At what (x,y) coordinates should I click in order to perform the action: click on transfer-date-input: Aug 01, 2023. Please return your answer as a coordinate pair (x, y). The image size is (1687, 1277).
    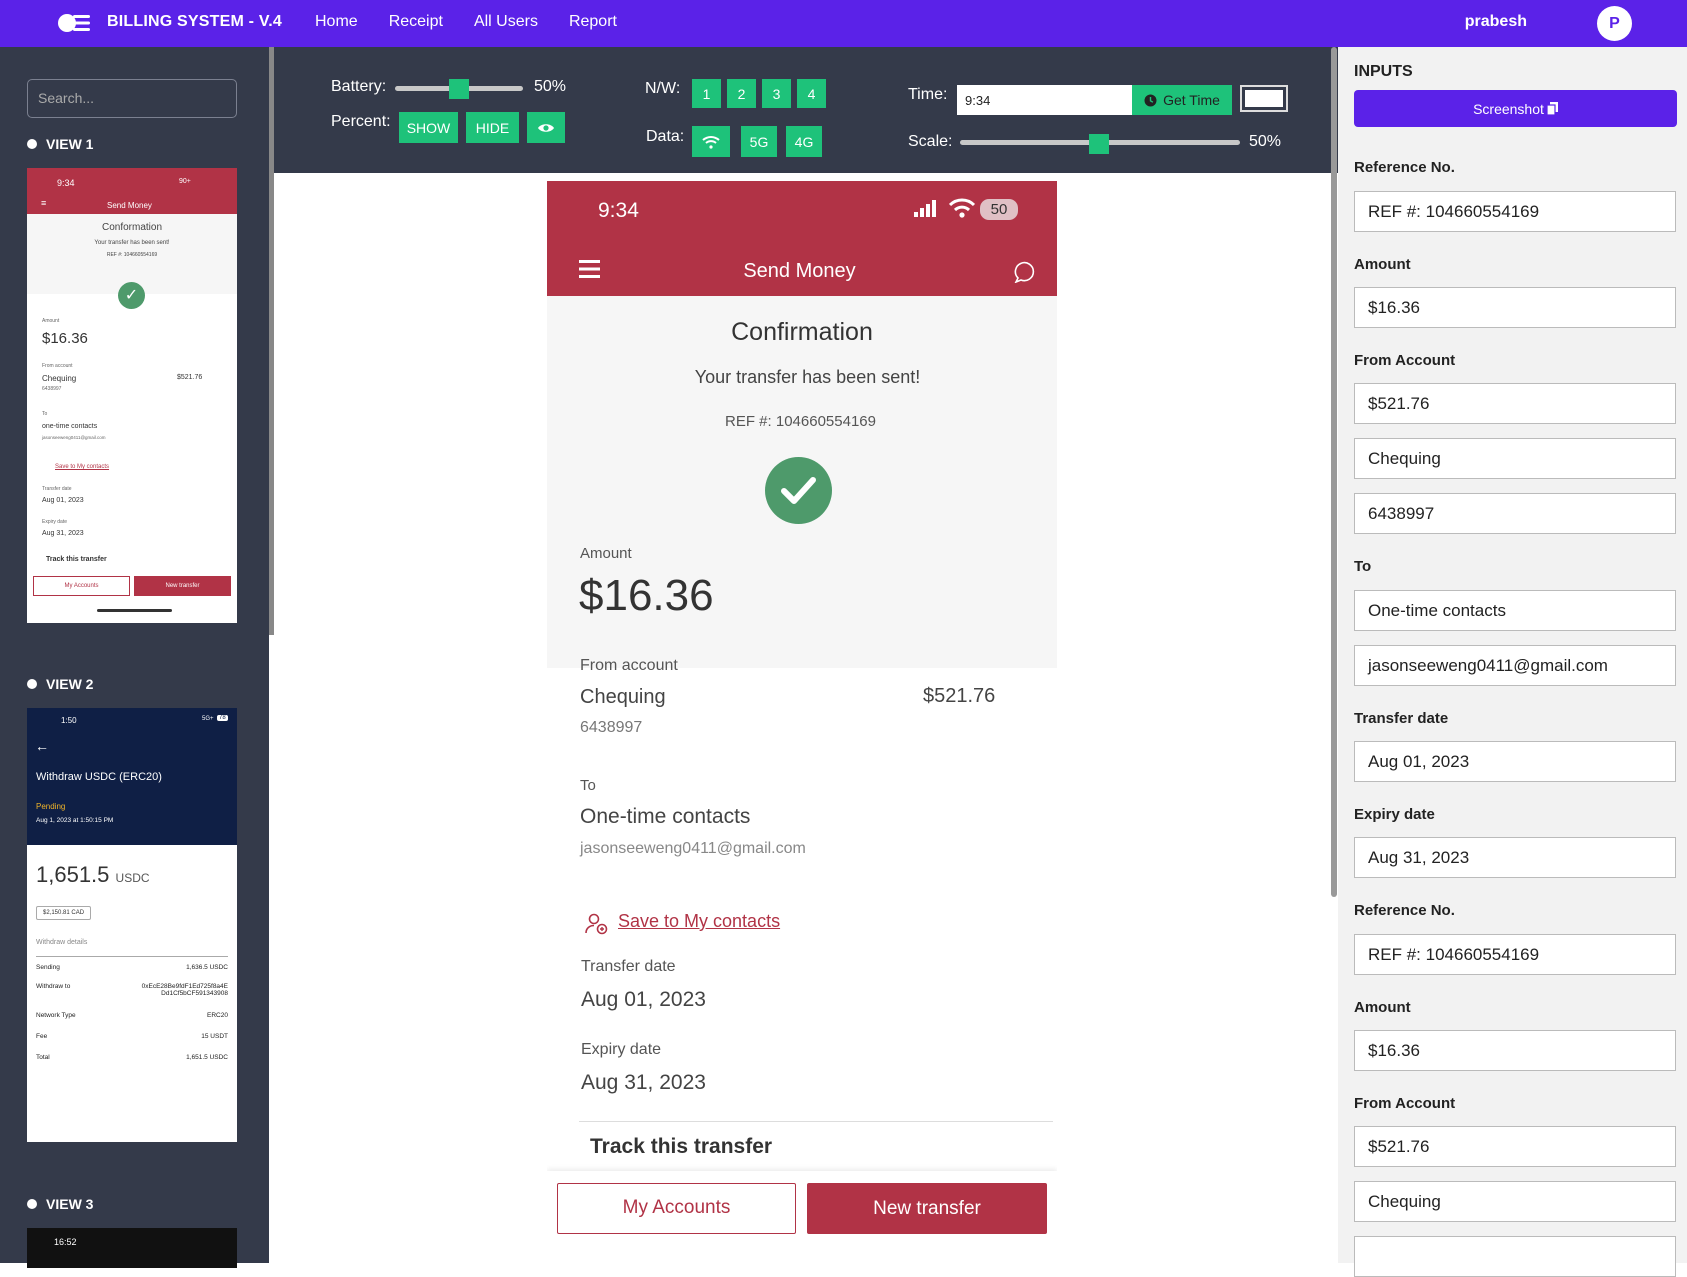
    Looking at the image, I should click on (1515, 761).